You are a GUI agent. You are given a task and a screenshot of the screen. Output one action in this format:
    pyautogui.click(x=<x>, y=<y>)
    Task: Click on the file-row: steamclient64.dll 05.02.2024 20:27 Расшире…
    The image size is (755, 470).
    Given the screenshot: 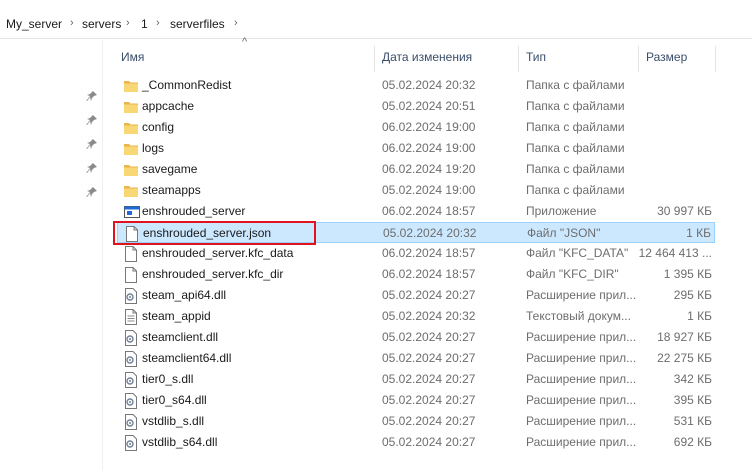 What is the action you would take?
    pyautogui.click(x=416, y=358)
    